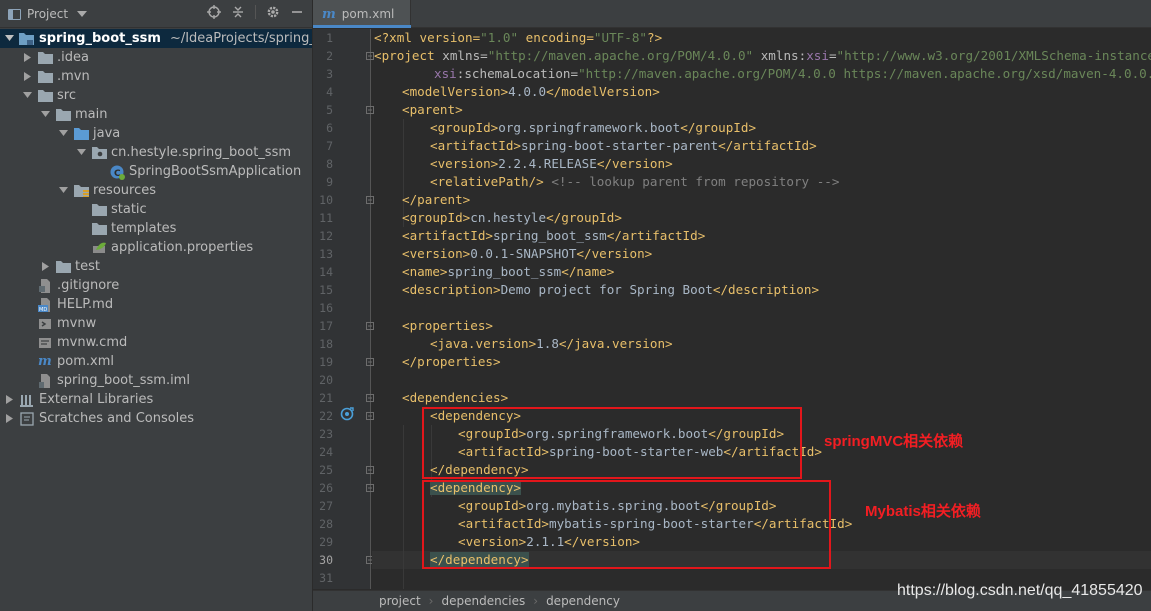 The width and height of the screenshot is (1151, 611). Describe the element at coordinates (85, 361) in the screenshot. I see `tree-item-label: pom.xml` at that location.